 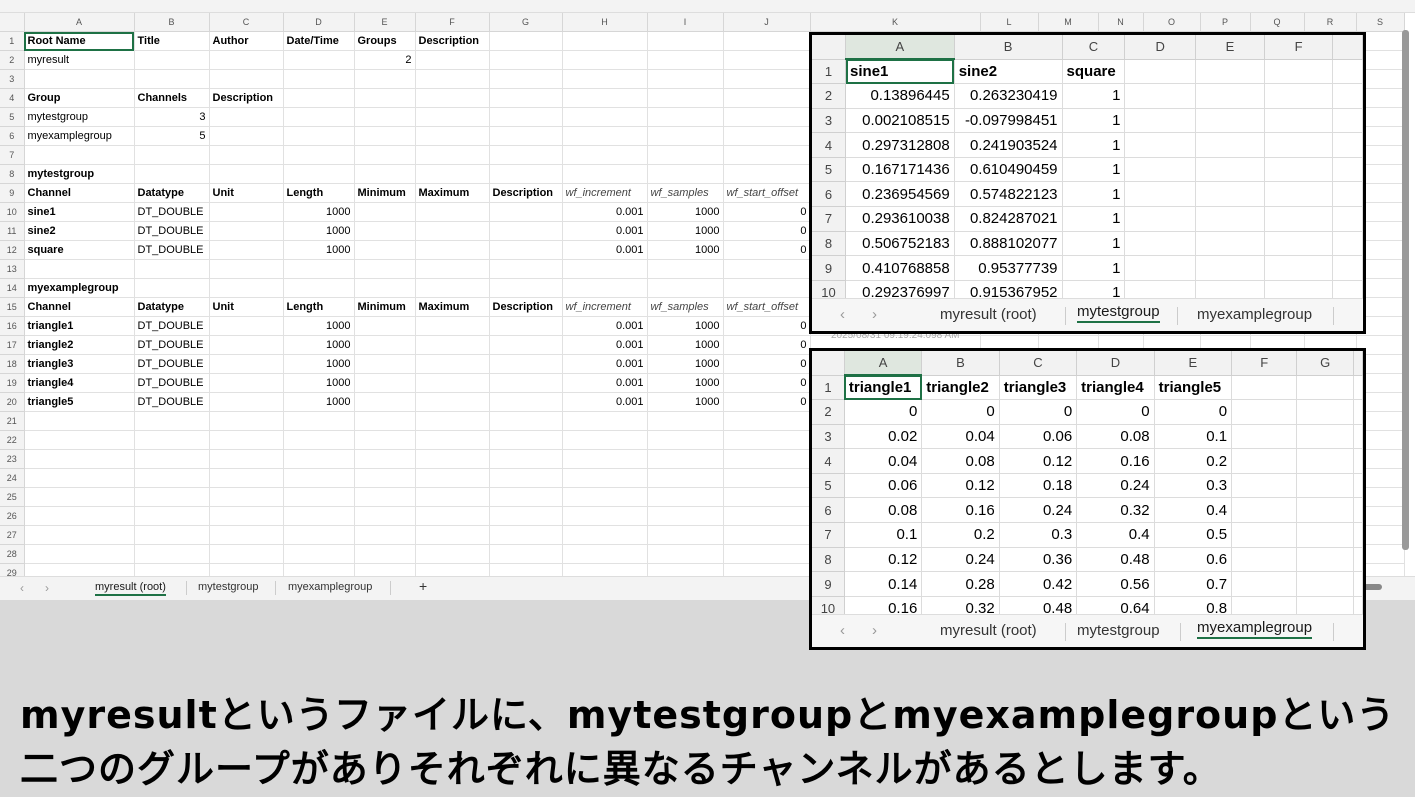 I want to click on cell: 0.56, so click(x=1115, y=584).